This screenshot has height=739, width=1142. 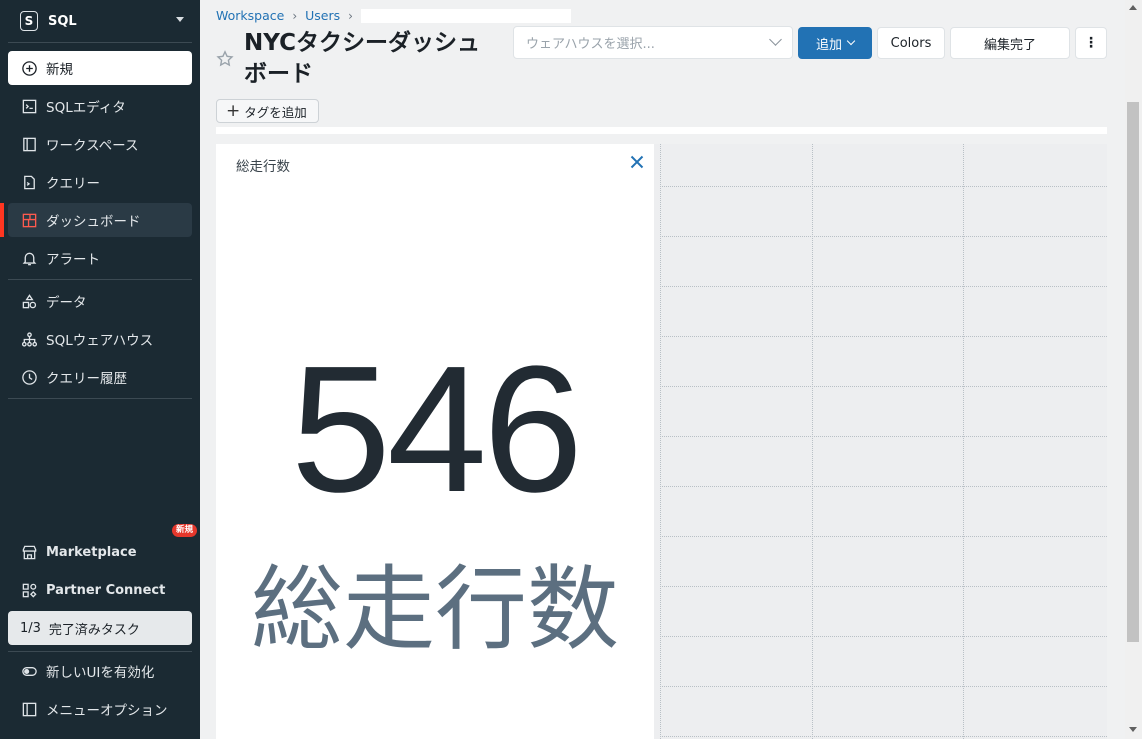 I want to click on toggle-icon, so click(x=29, y=671).